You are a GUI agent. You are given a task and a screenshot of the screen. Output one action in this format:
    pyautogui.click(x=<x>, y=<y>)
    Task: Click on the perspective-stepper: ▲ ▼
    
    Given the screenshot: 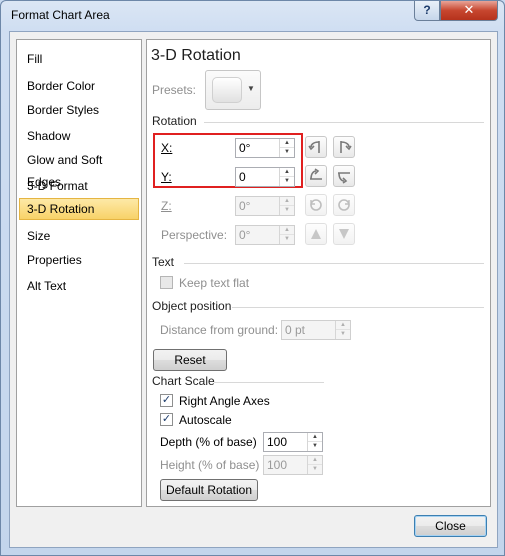 What is the action you would take?
    pyautogui.click(x=286, y=235)
    